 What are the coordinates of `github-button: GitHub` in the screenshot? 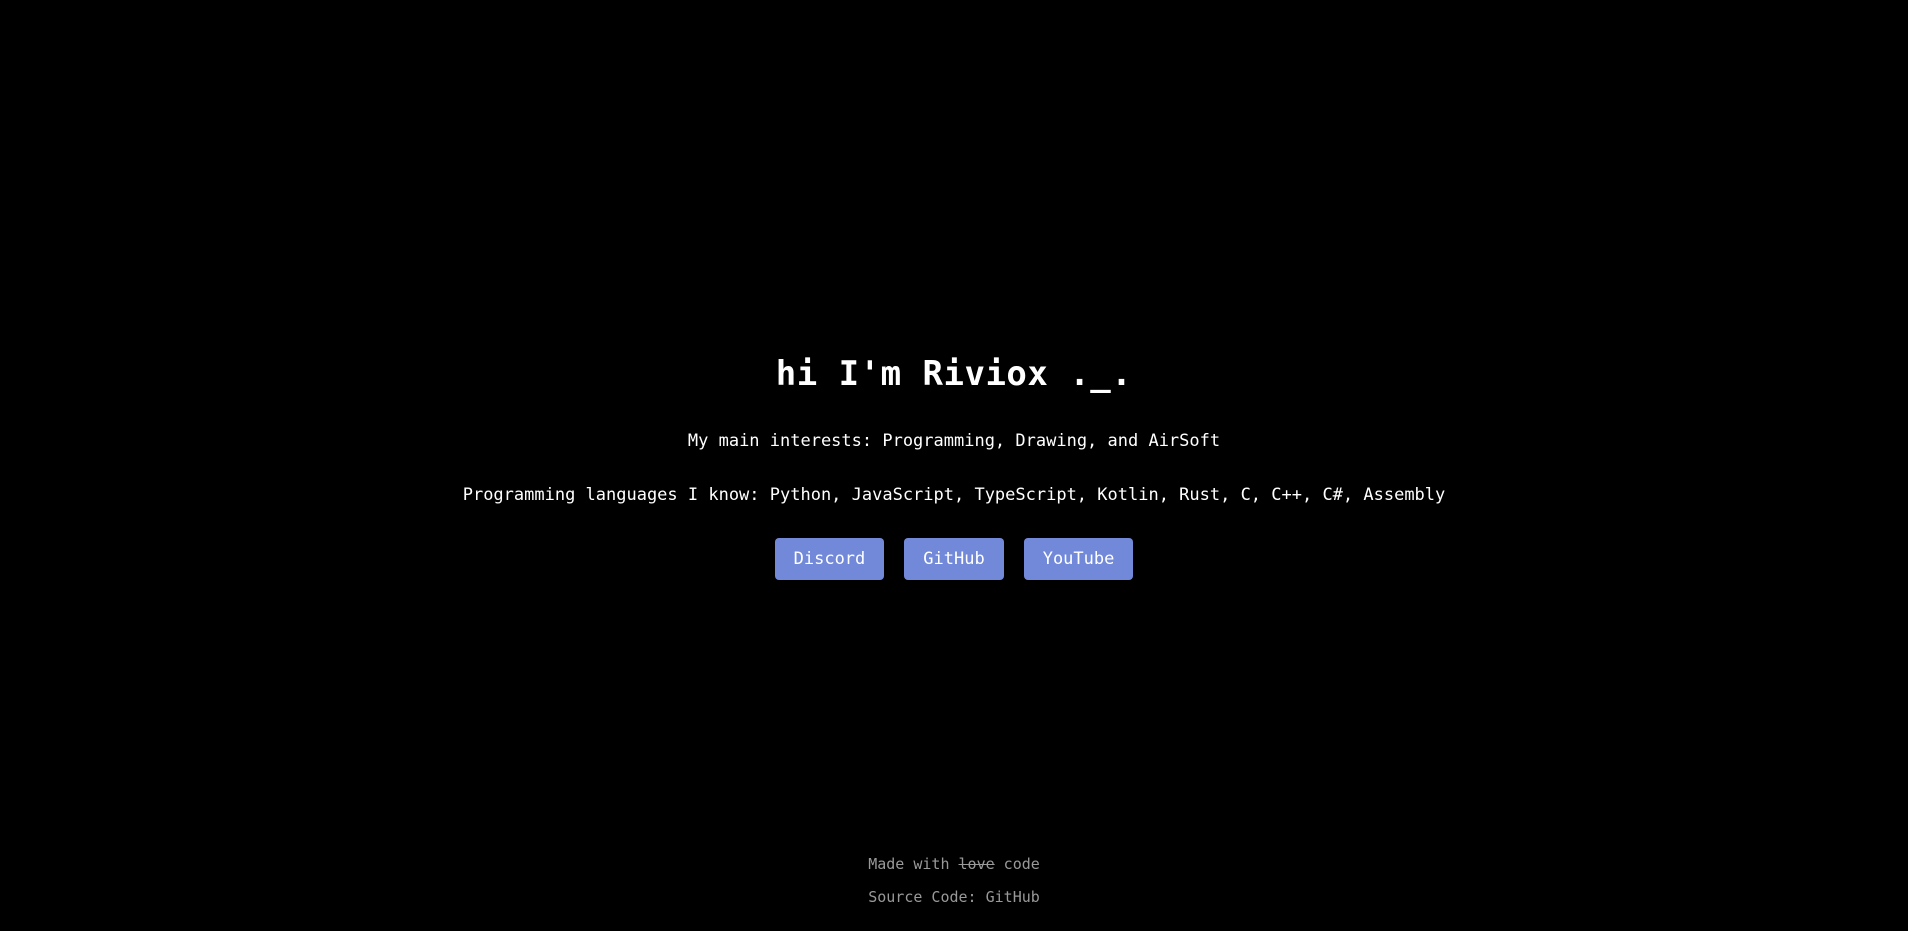 It's located at (954, 559).